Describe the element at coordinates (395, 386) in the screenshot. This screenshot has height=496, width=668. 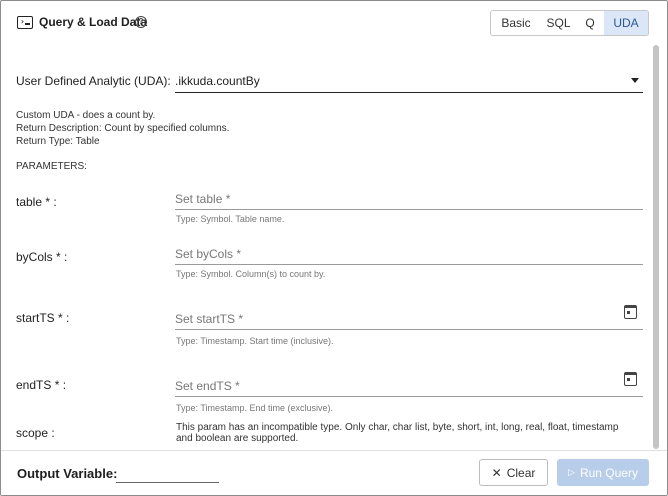
I see `endts-input` at that location.